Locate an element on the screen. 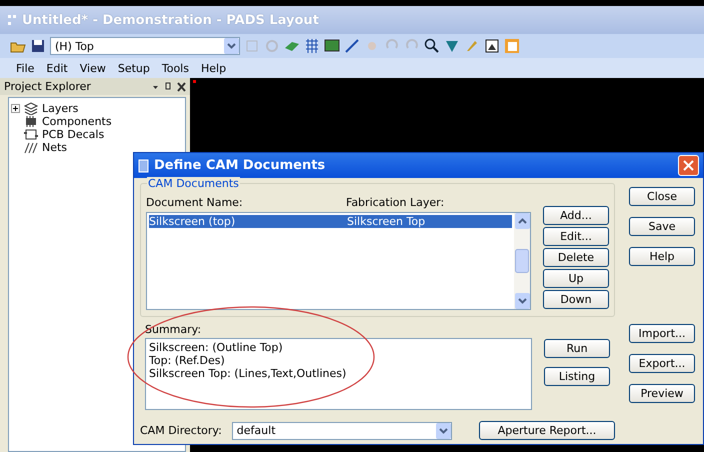 This screenshot has width=704, height=452. menu-item: Edit is located at coordinates (57, 68).